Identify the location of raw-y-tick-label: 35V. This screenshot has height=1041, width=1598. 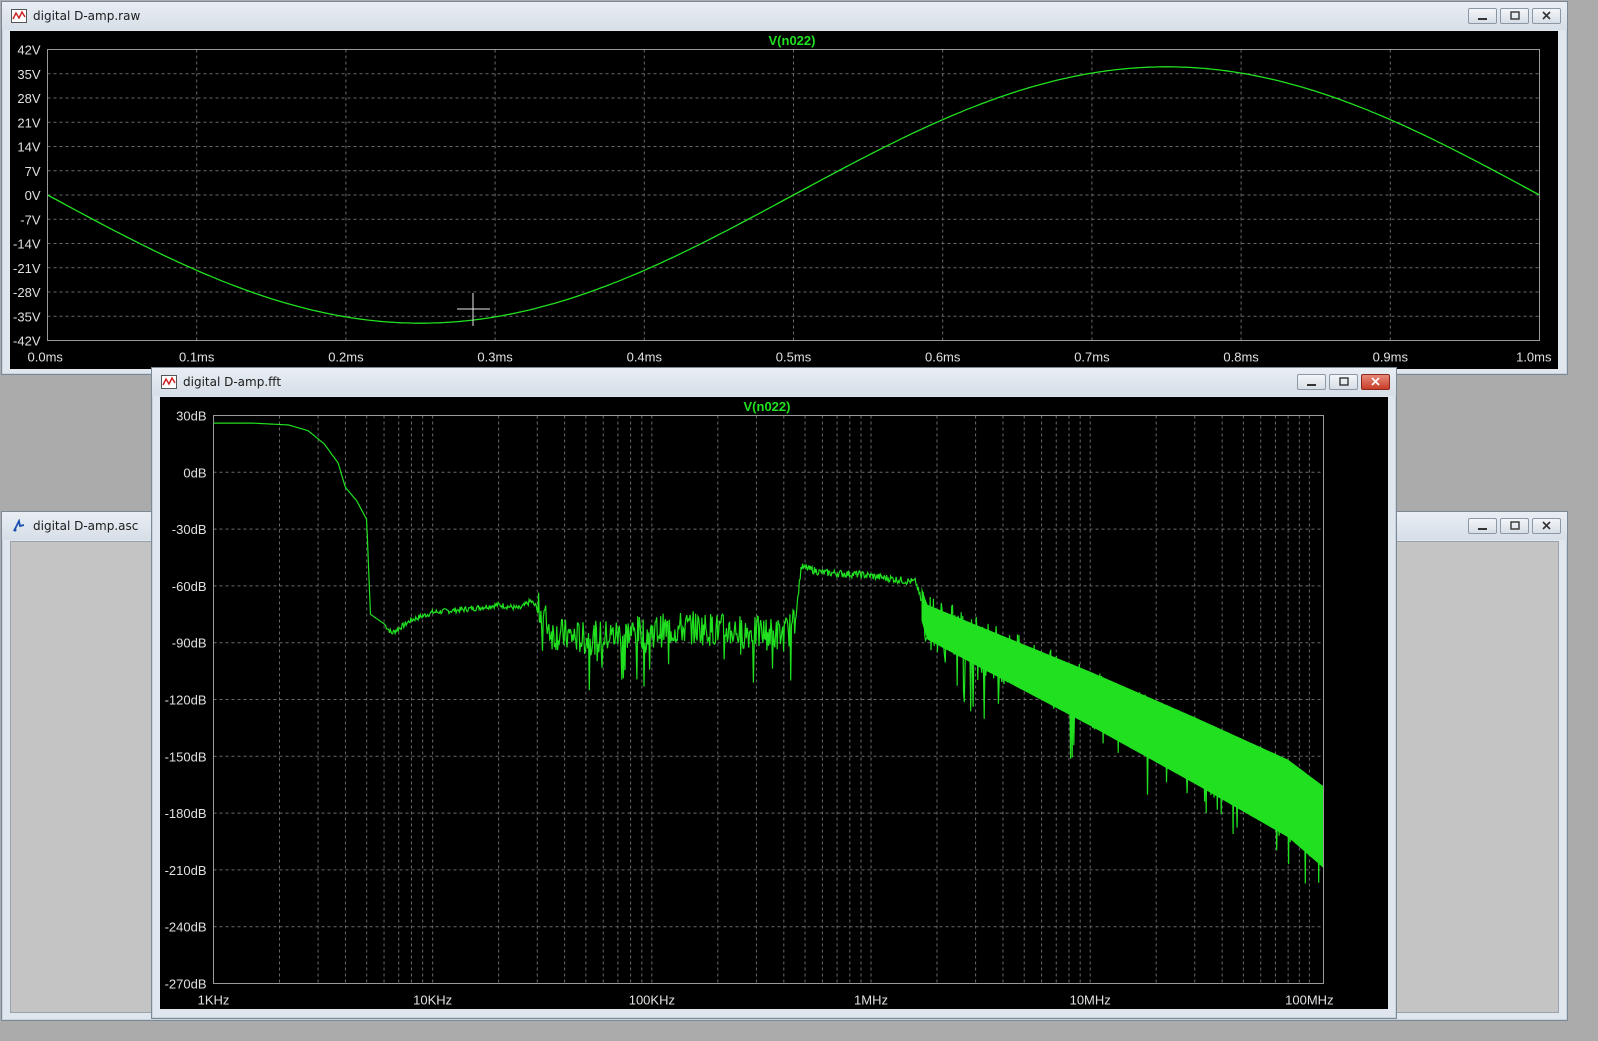
(28, 74).